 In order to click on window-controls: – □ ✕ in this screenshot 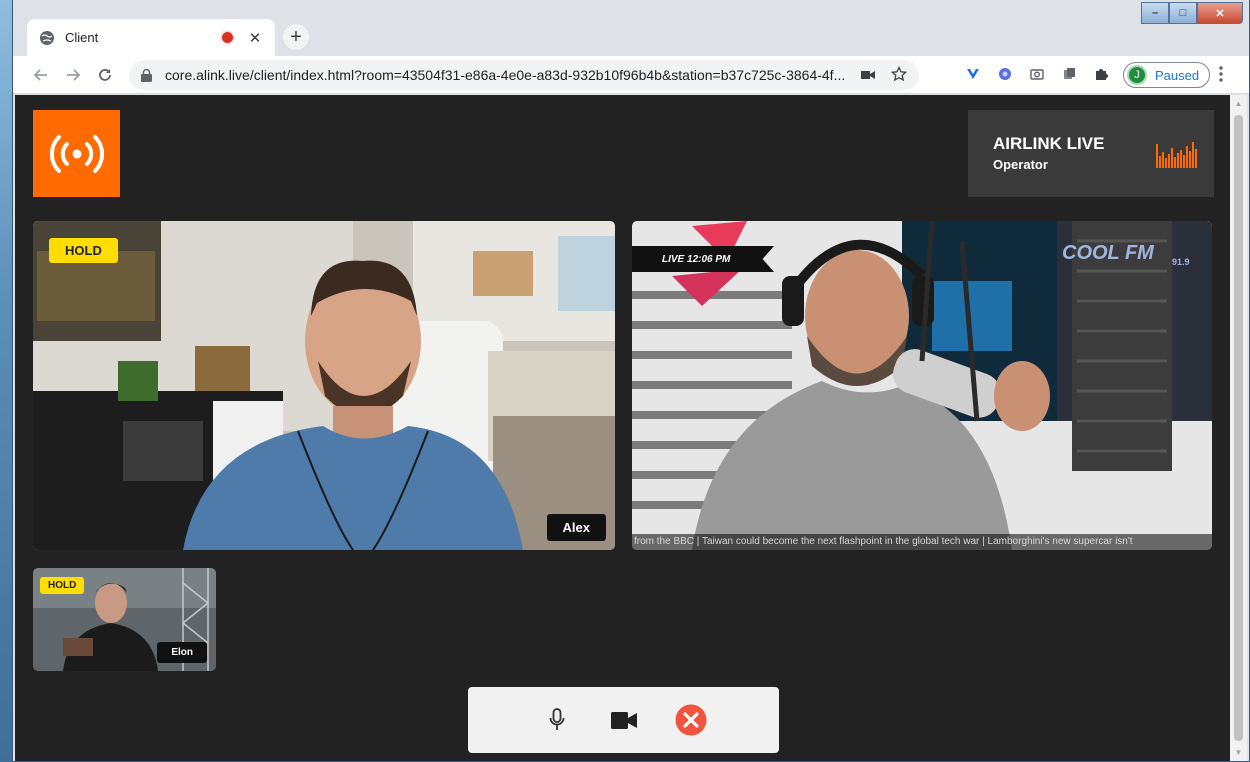, I will do `click(1192, 13)`.